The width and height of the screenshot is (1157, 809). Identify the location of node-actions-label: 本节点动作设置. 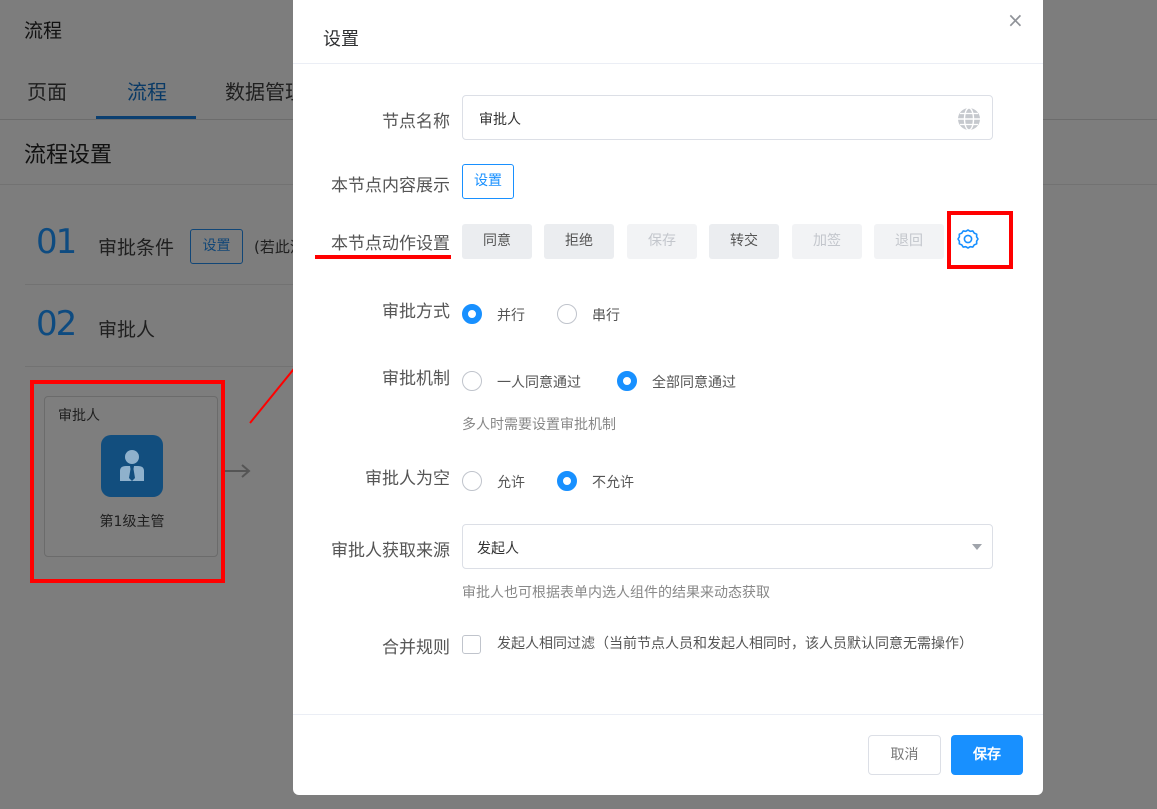
(390, 244).